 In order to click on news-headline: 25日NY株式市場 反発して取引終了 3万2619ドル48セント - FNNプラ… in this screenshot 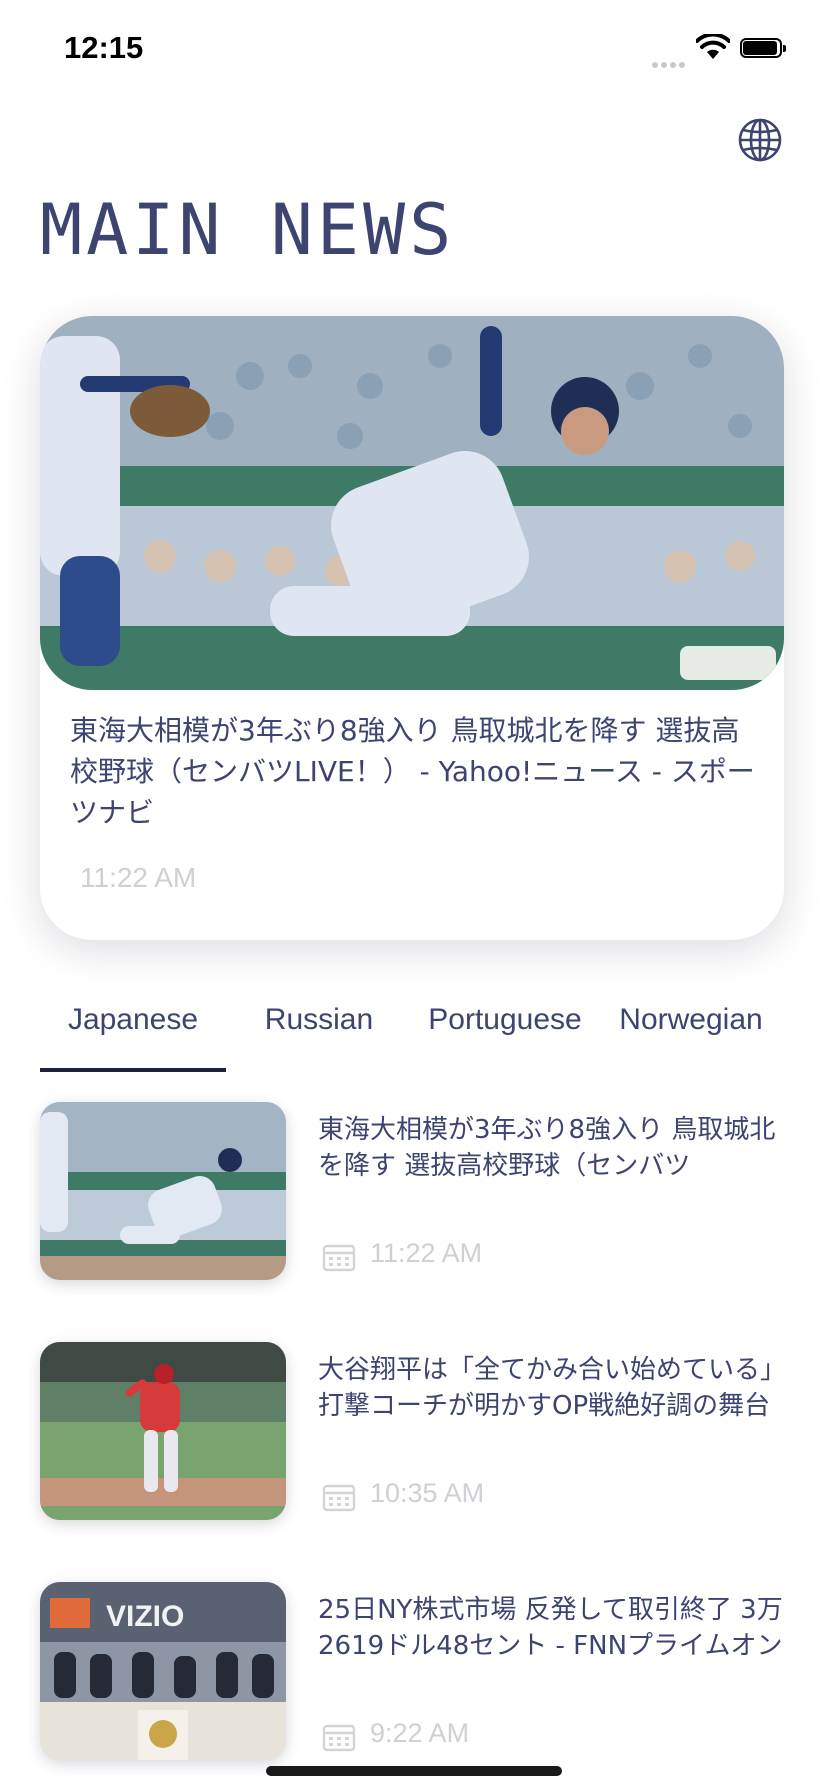, I will do `click(550, 1628)`.